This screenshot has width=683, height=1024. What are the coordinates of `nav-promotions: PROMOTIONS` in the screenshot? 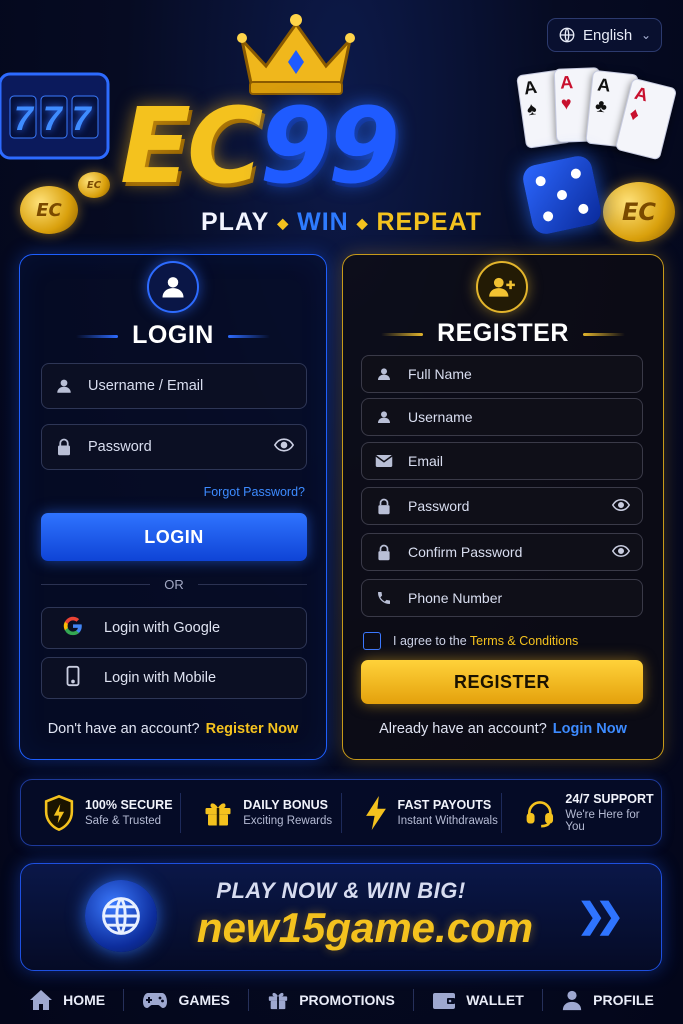 It's located at (331, 1000).